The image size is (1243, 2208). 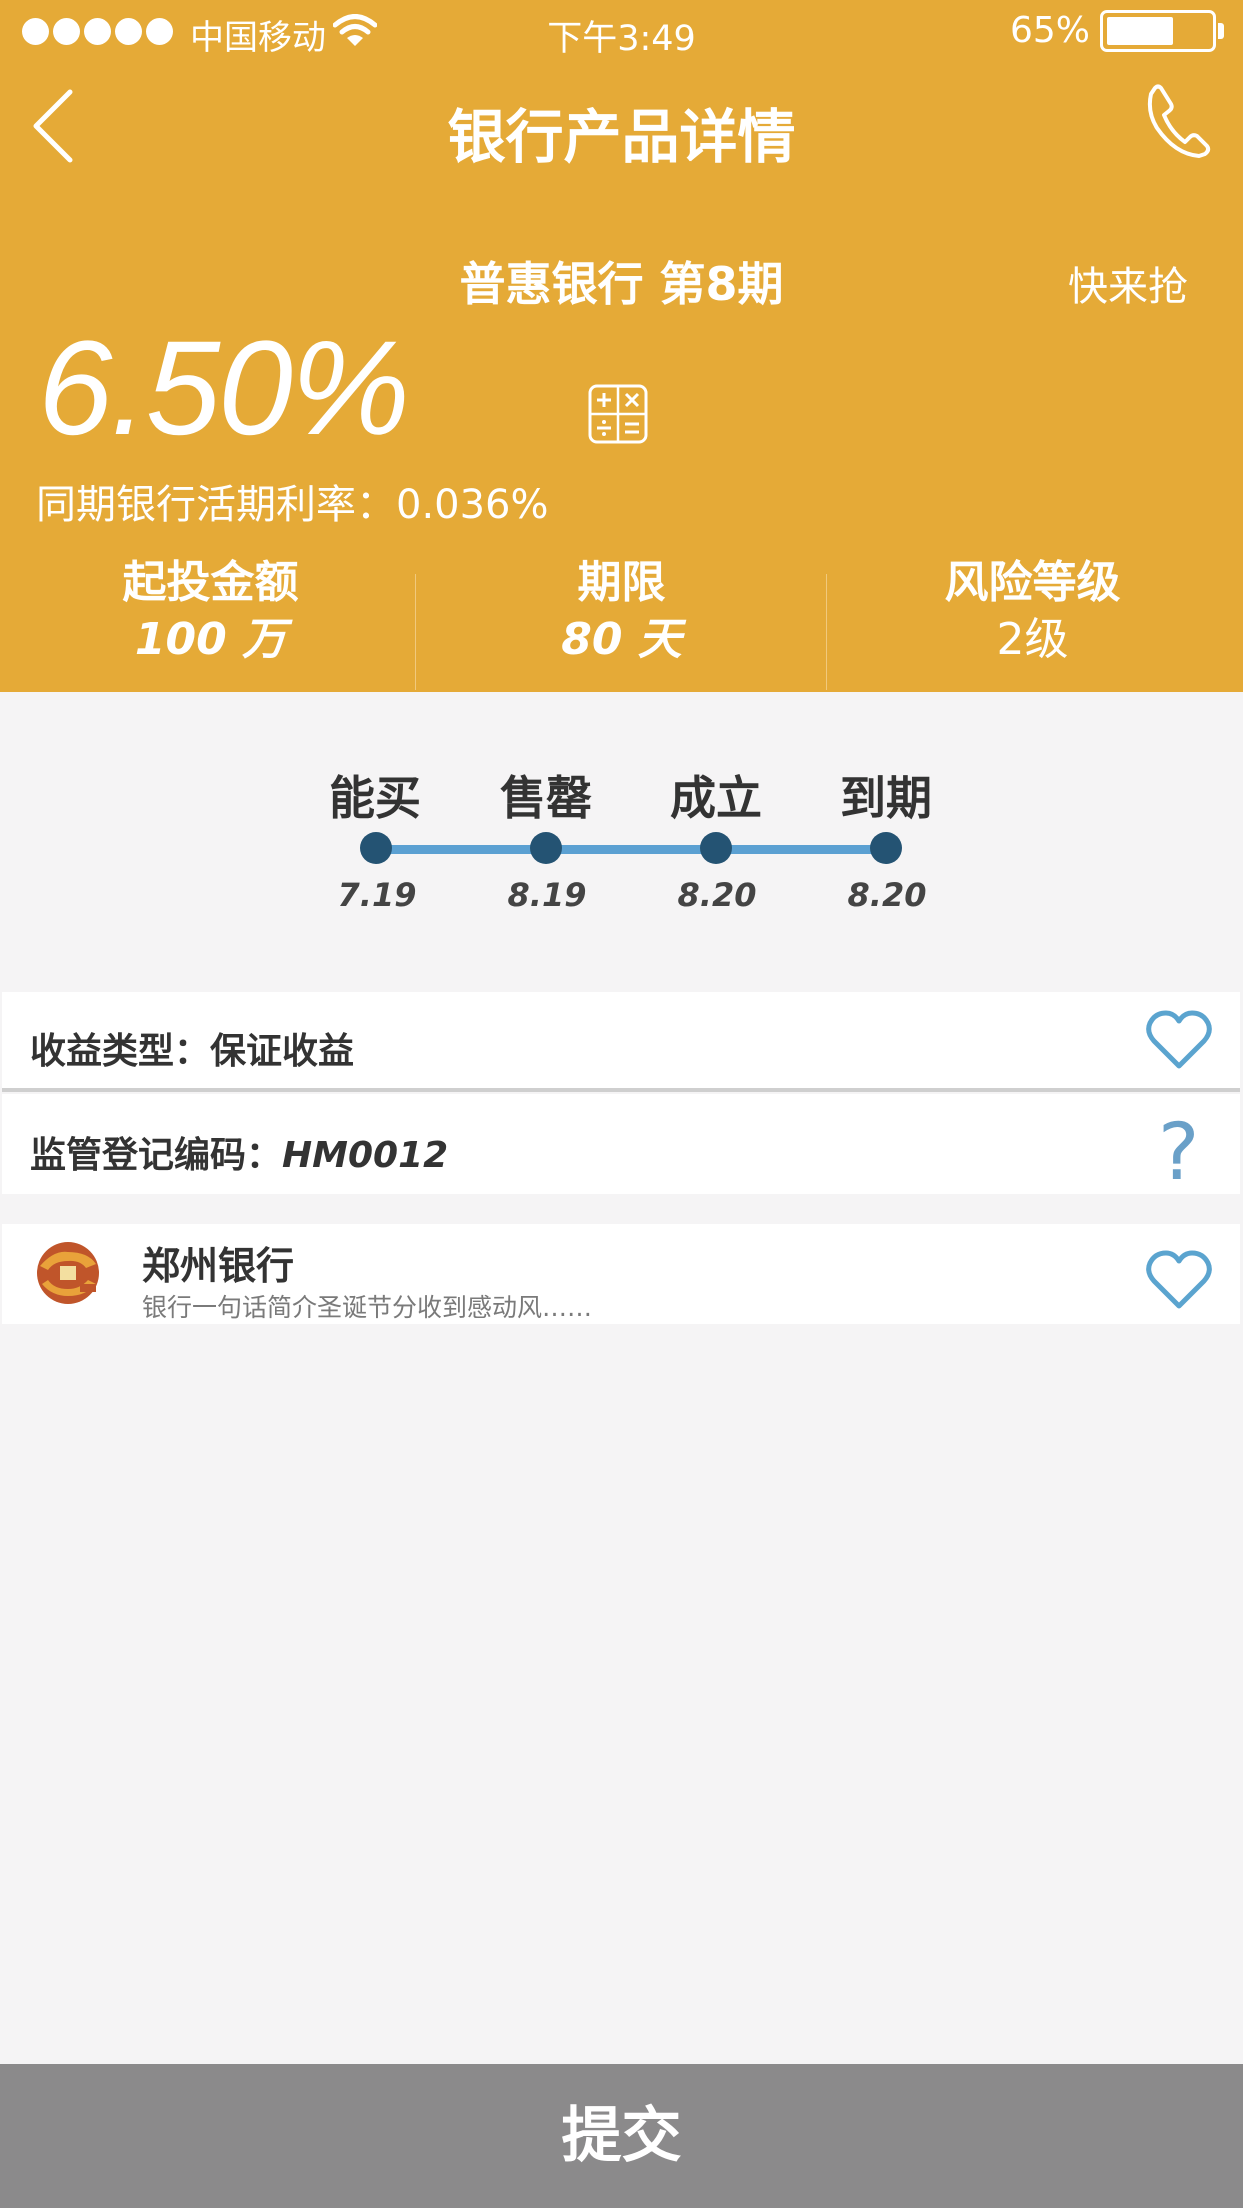 I want to click on battery-icon, so click(x=1158, y=31).